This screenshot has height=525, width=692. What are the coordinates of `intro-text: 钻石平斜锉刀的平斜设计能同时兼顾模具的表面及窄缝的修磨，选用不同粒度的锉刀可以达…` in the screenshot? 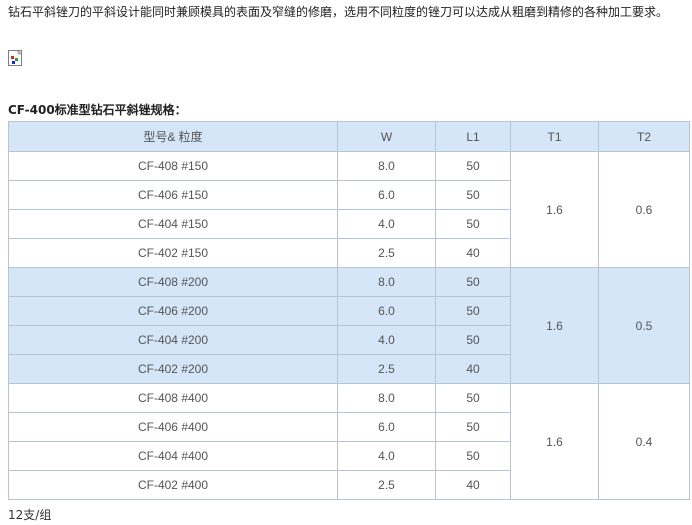 It's located at (338, 12).